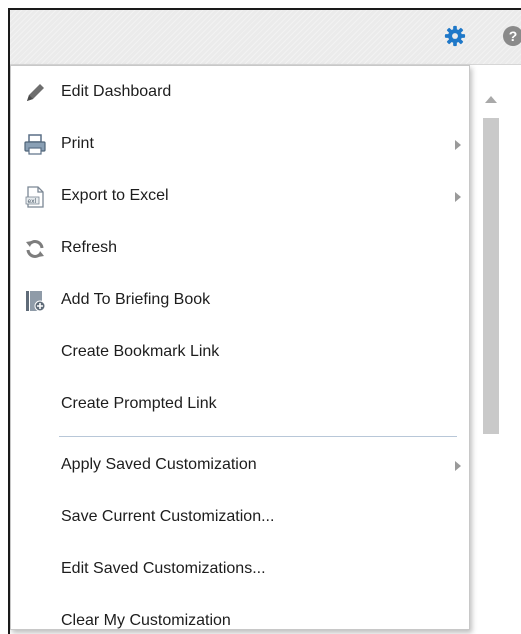 The width and height of the screenshot is (521, 634). Describe the element at coordinates (139, 403) in the screenshot. I see `menu-item-label: Create Prompted Link` at that location.